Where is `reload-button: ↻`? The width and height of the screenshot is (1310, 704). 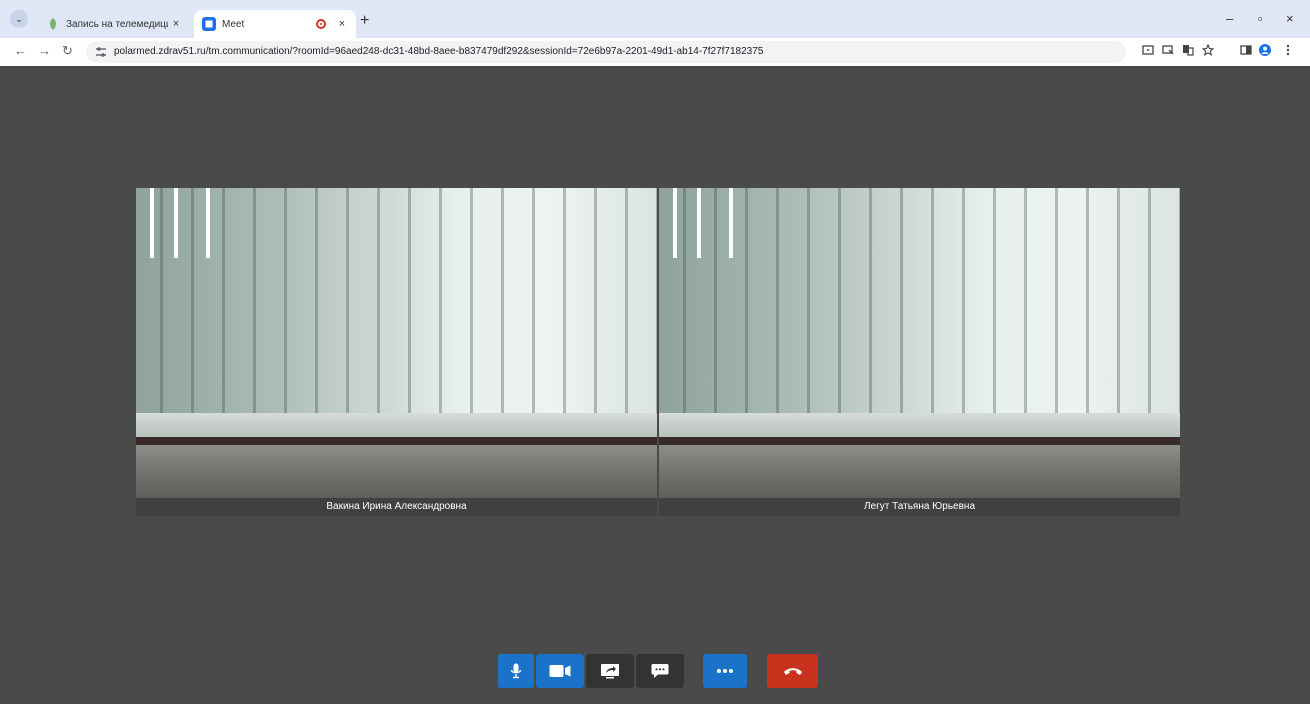 reload-button: ↻ is located at coordinates (67, 51).